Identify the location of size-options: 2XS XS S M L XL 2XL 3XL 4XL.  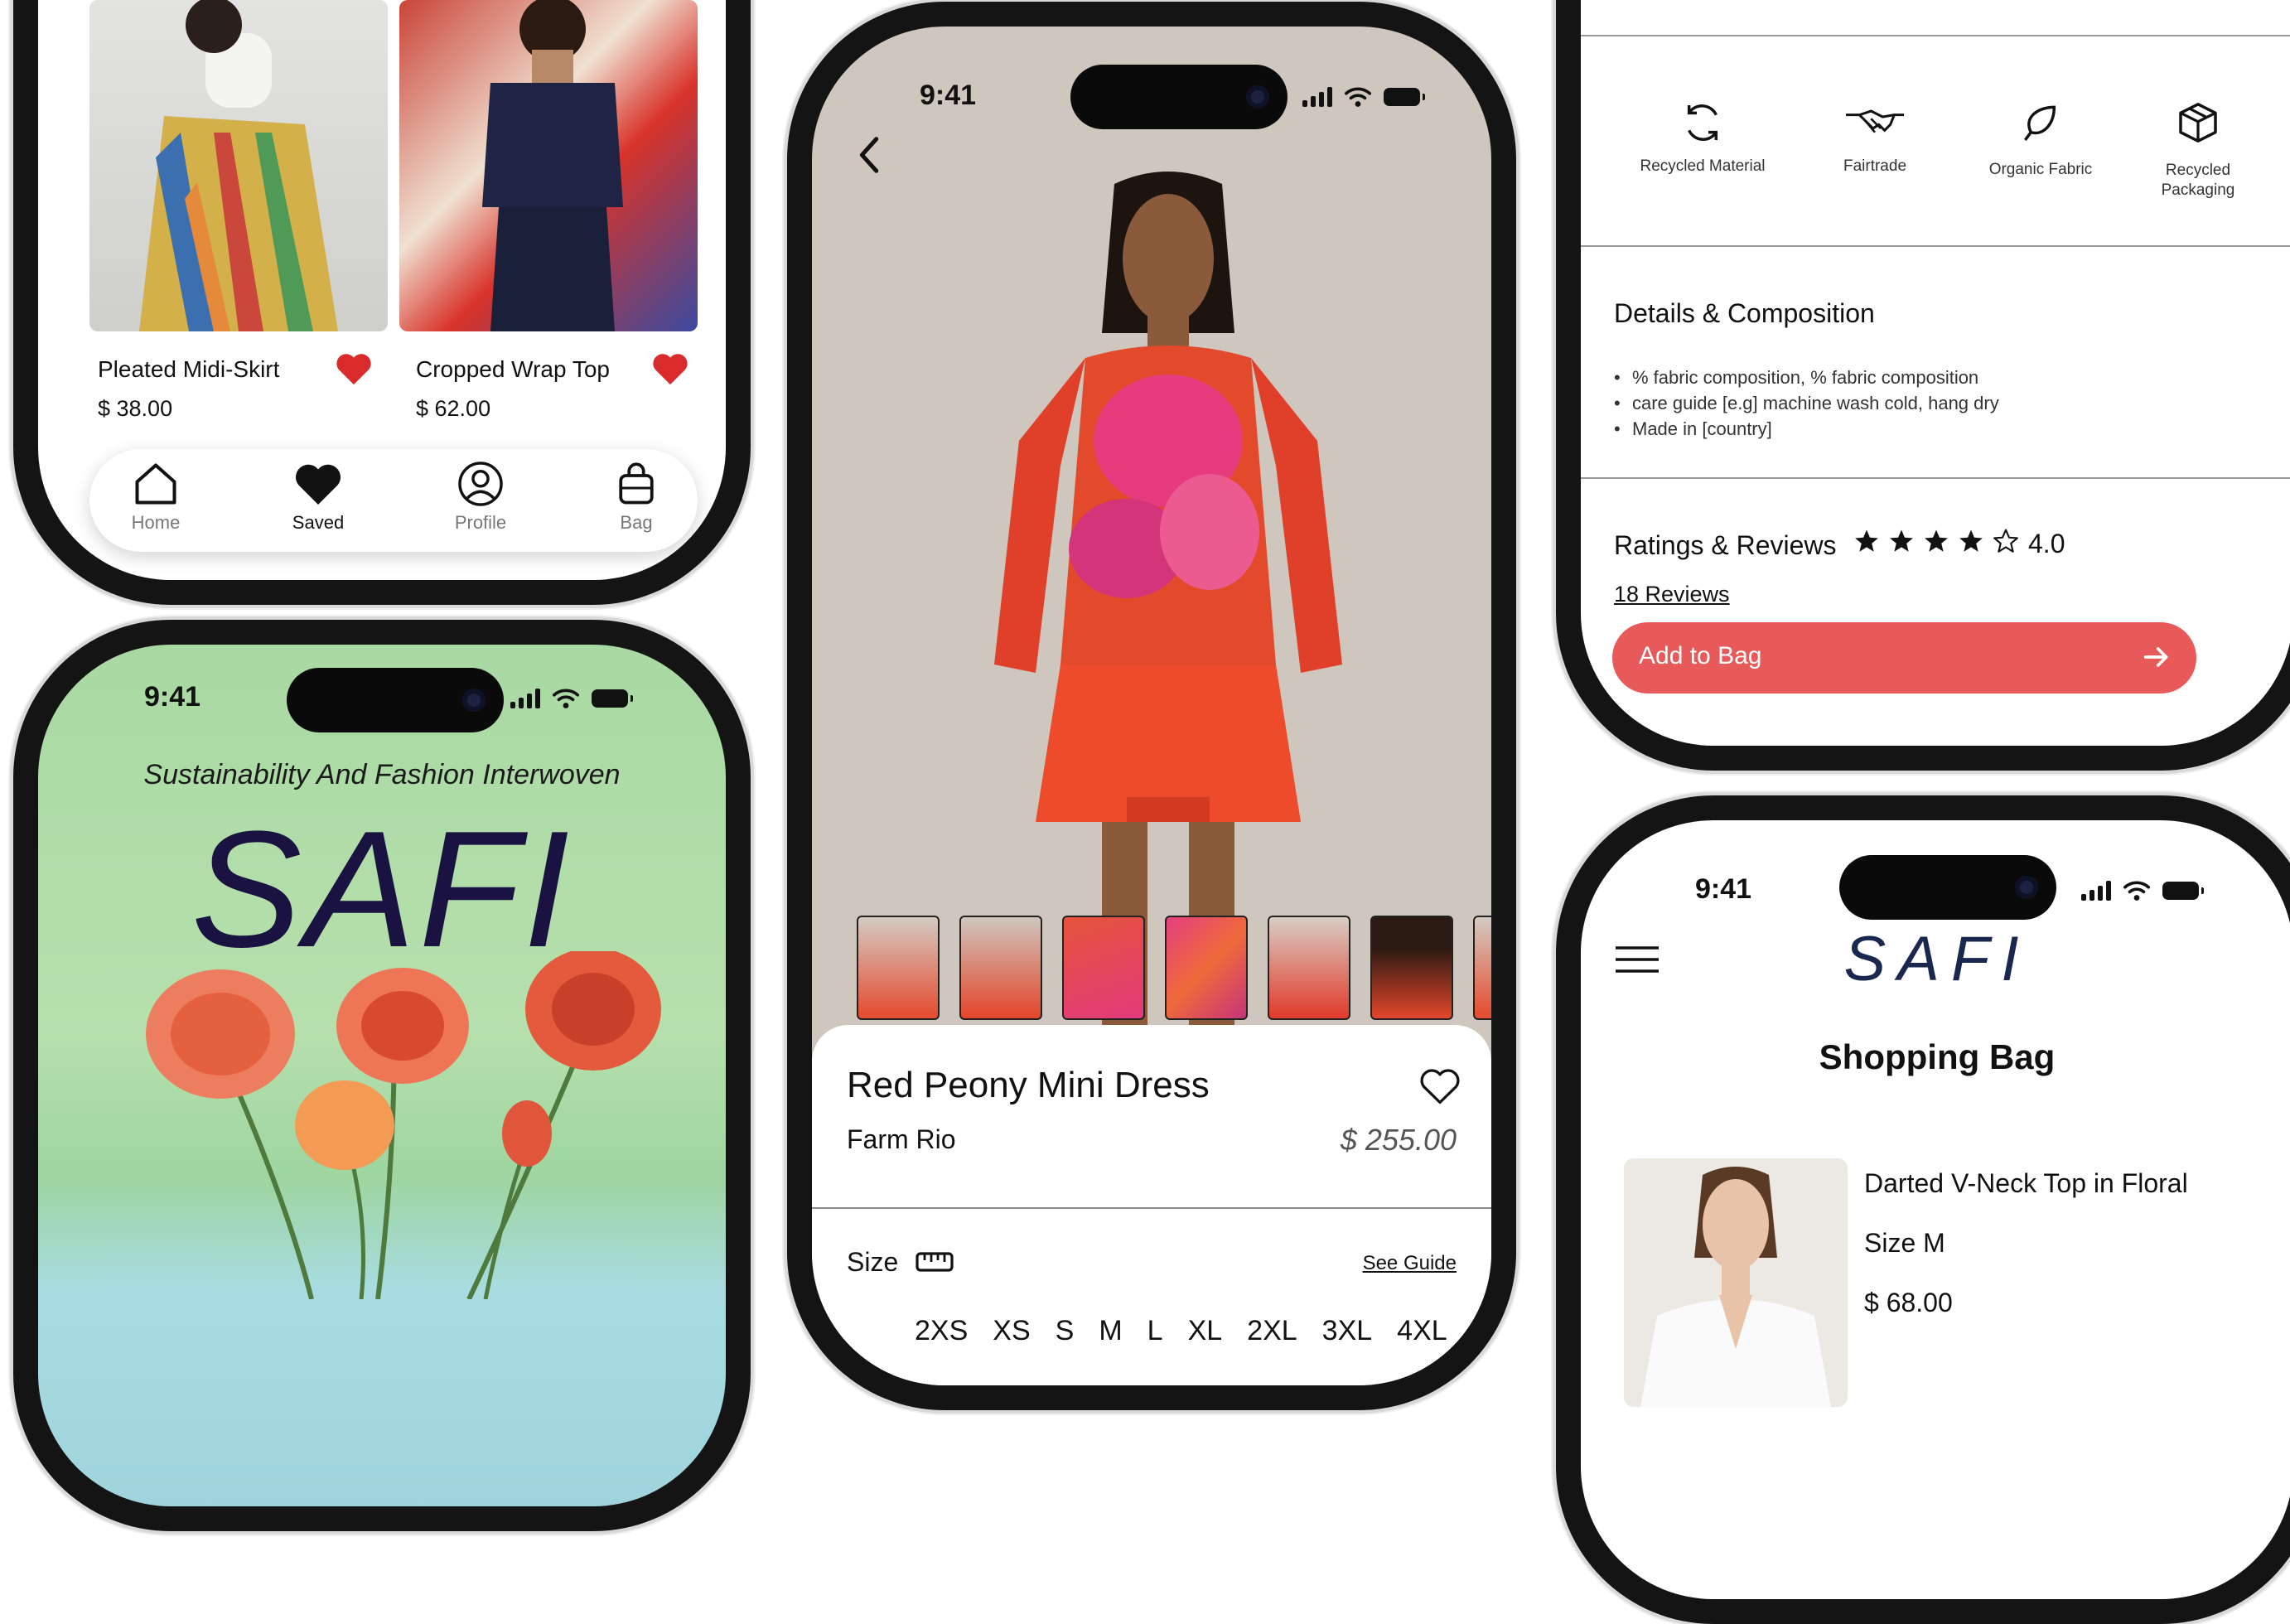
(1181, 1331).